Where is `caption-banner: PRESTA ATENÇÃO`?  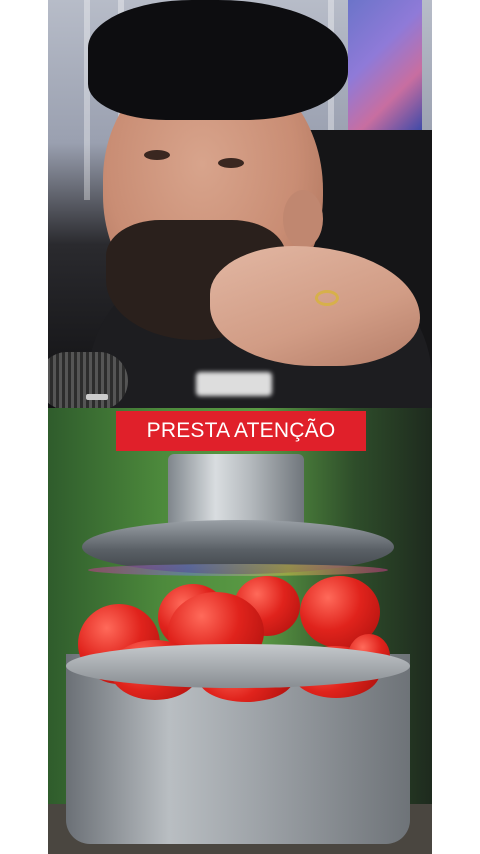 caption-banner: PRESTA ATENÇÃO is located at coordinates (241, 431).